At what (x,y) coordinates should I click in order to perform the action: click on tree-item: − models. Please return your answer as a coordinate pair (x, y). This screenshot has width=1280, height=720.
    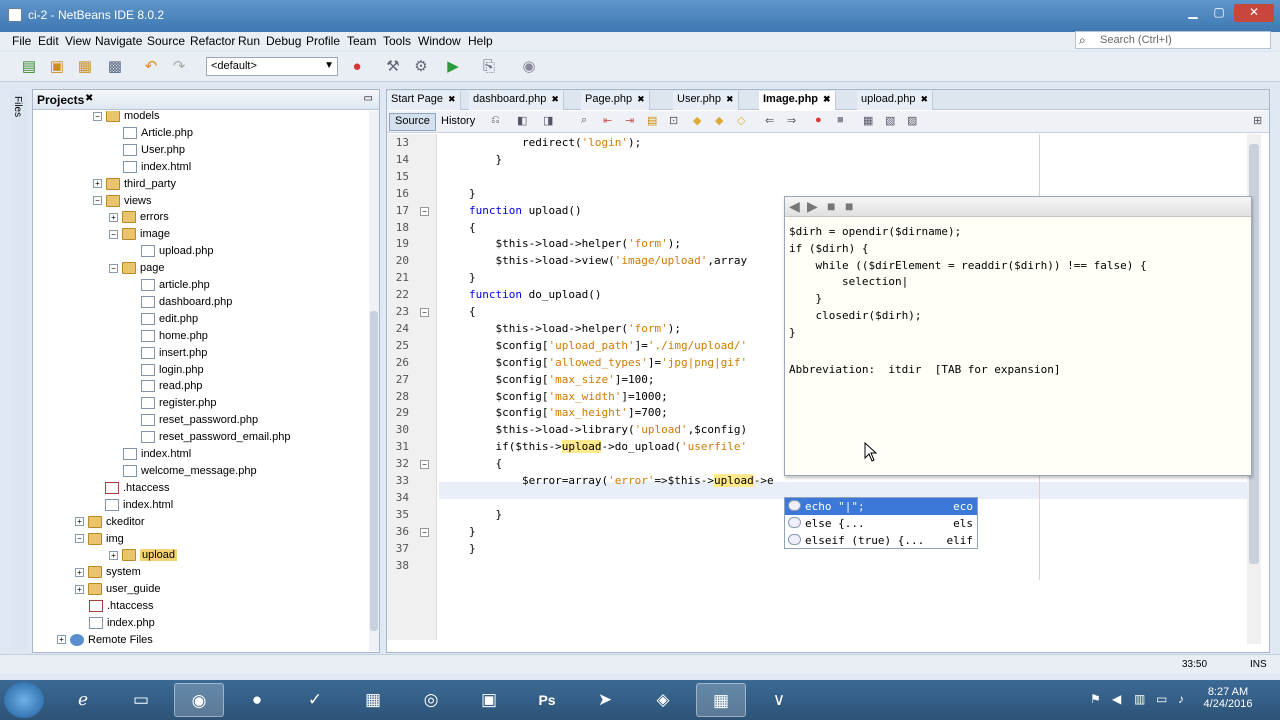
    Looking at the image, I should click on (126, 119).